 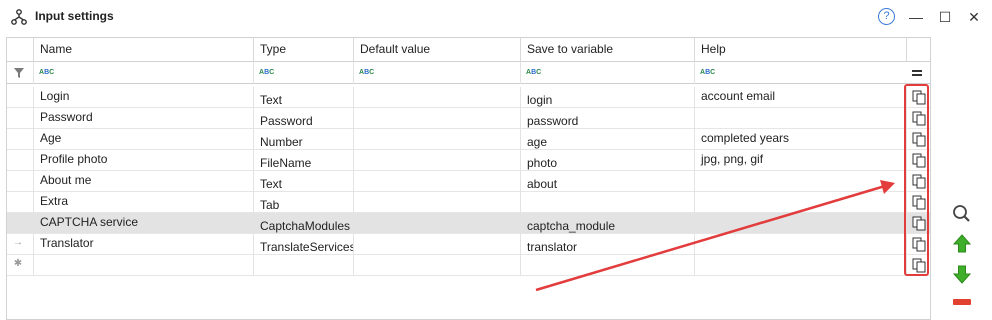 What do you see at coordinates (607, 73) in the screenshot?
I see `filter-save-to-variable: ABC` at bounding box center [607, 73].